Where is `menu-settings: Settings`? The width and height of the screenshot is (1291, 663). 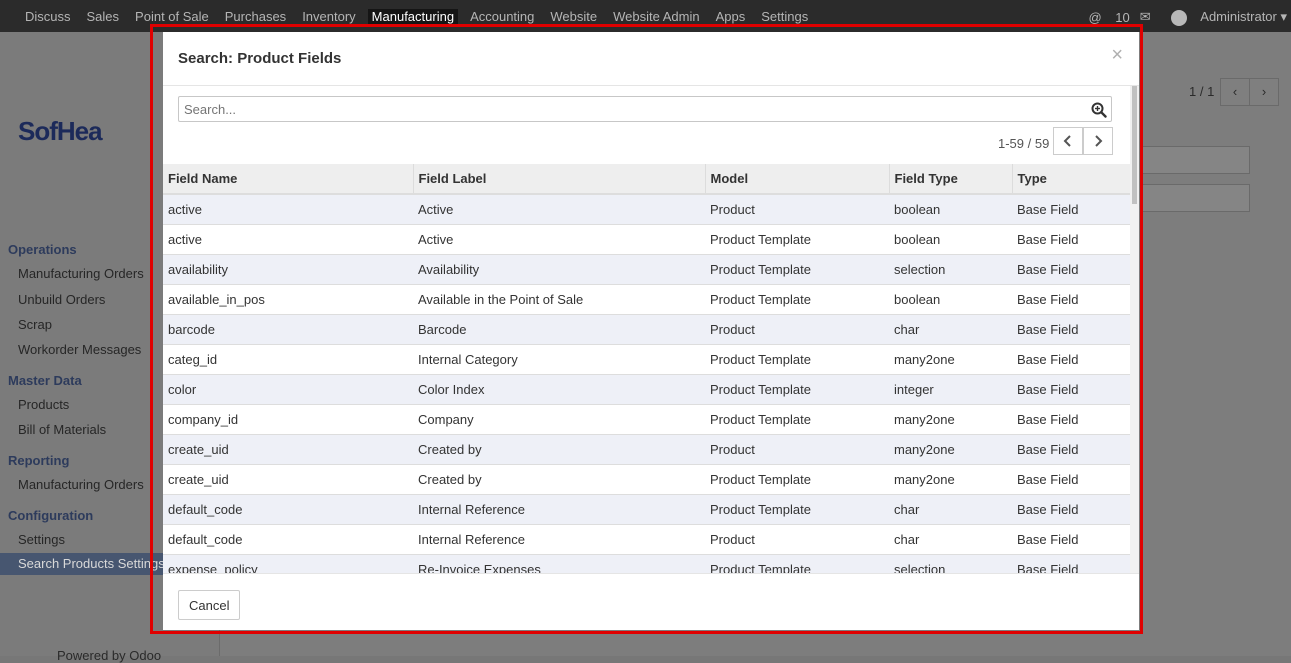 menu-settings: Settings is located at coordinates (784, 16).